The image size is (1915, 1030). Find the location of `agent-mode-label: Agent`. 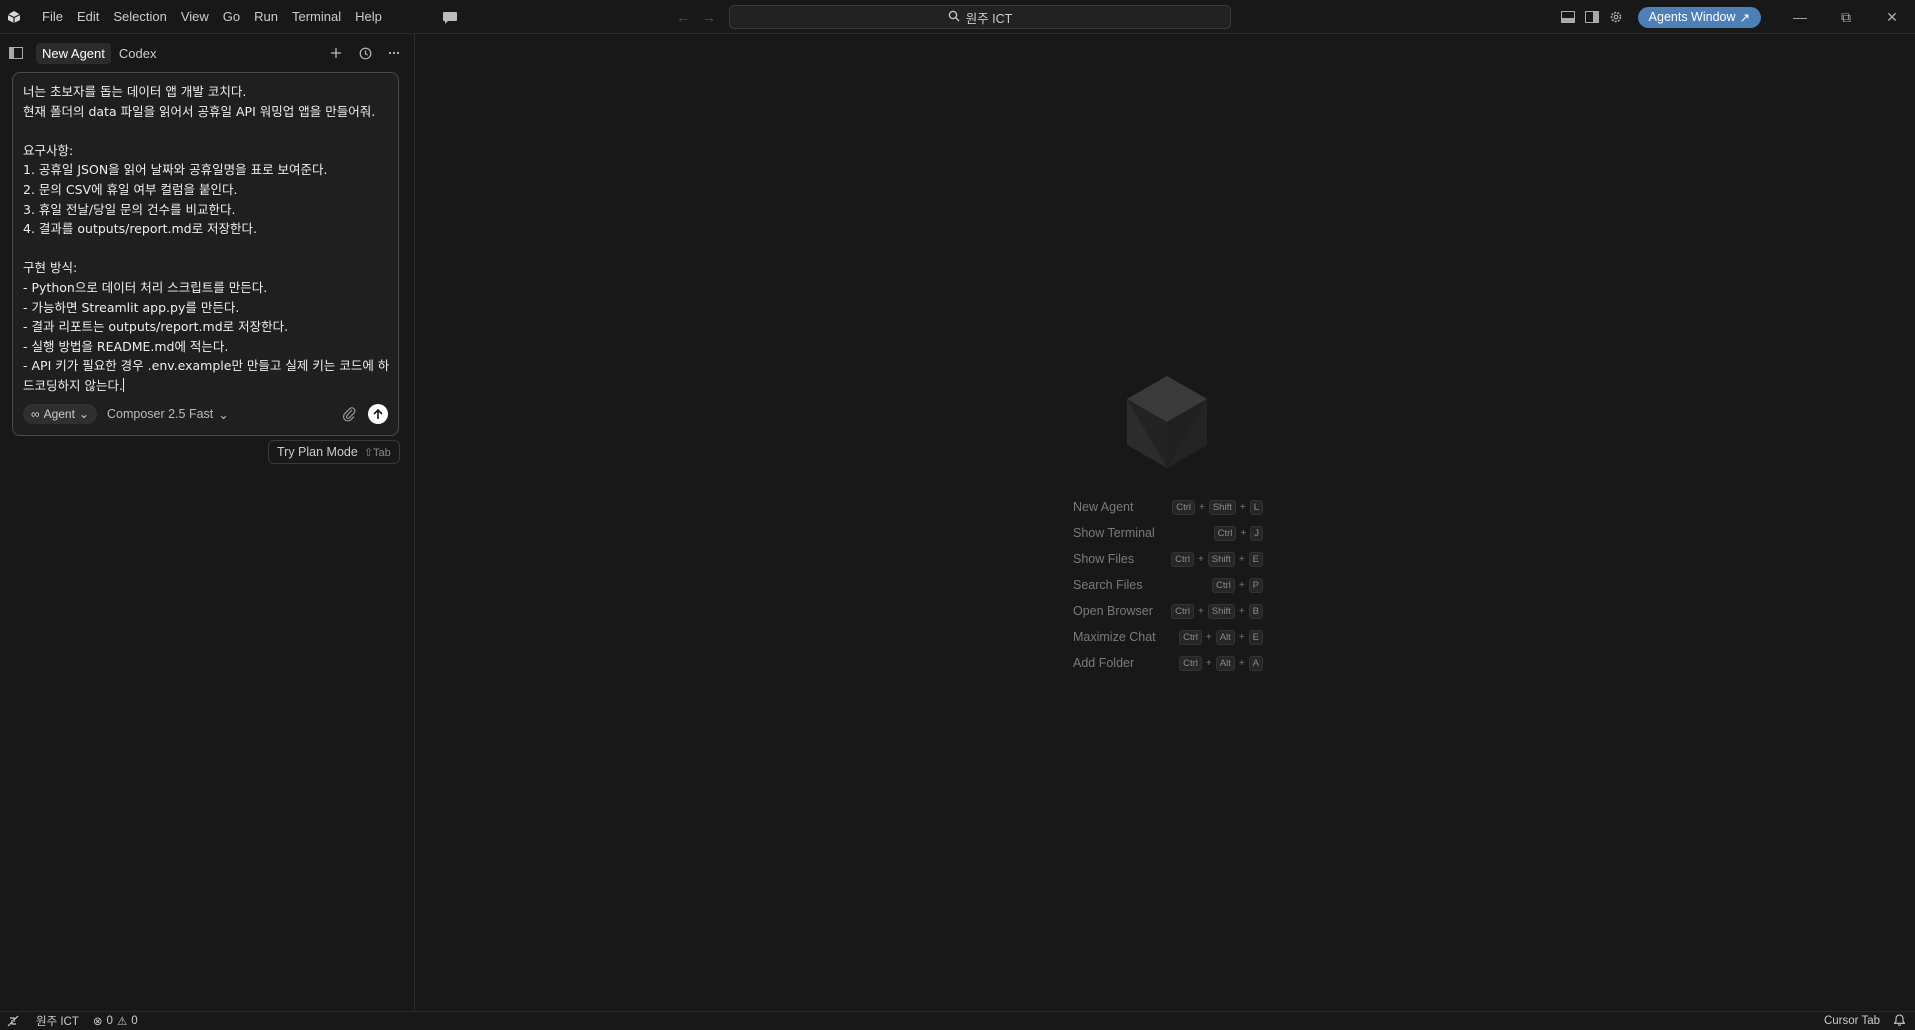

agent-mode-label: Agent is located at coordinates (59, 414).